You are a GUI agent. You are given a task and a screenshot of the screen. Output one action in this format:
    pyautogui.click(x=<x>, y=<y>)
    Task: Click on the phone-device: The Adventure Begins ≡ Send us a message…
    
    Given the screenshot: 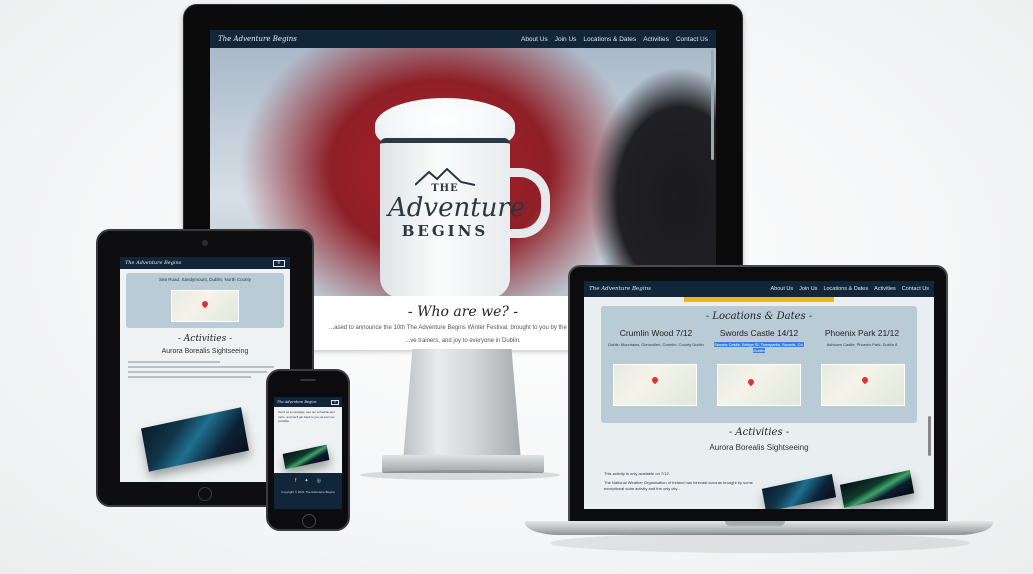 What is the action you would take?
    pyautogui.click(x=308, y=450)
    